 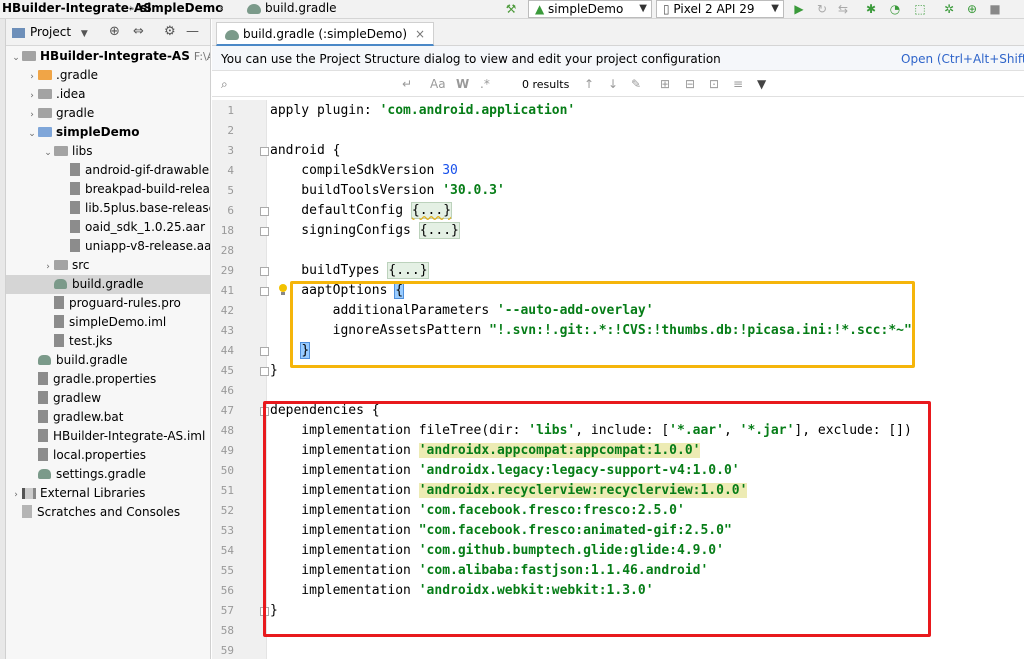 I want to click on code-line: buildTypes {...}, so click(x=349, y=271).